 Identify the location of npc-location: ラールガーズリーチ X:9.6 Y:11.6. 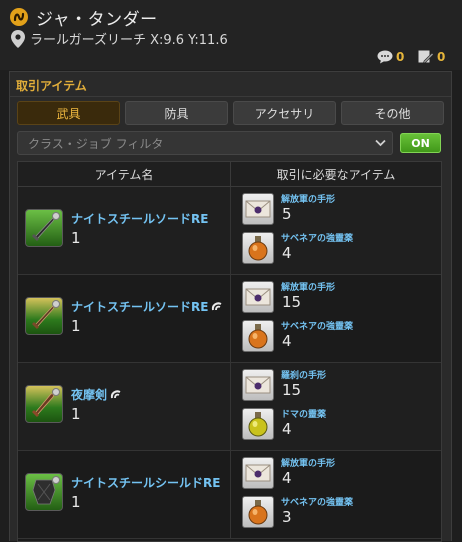
(129, 40).